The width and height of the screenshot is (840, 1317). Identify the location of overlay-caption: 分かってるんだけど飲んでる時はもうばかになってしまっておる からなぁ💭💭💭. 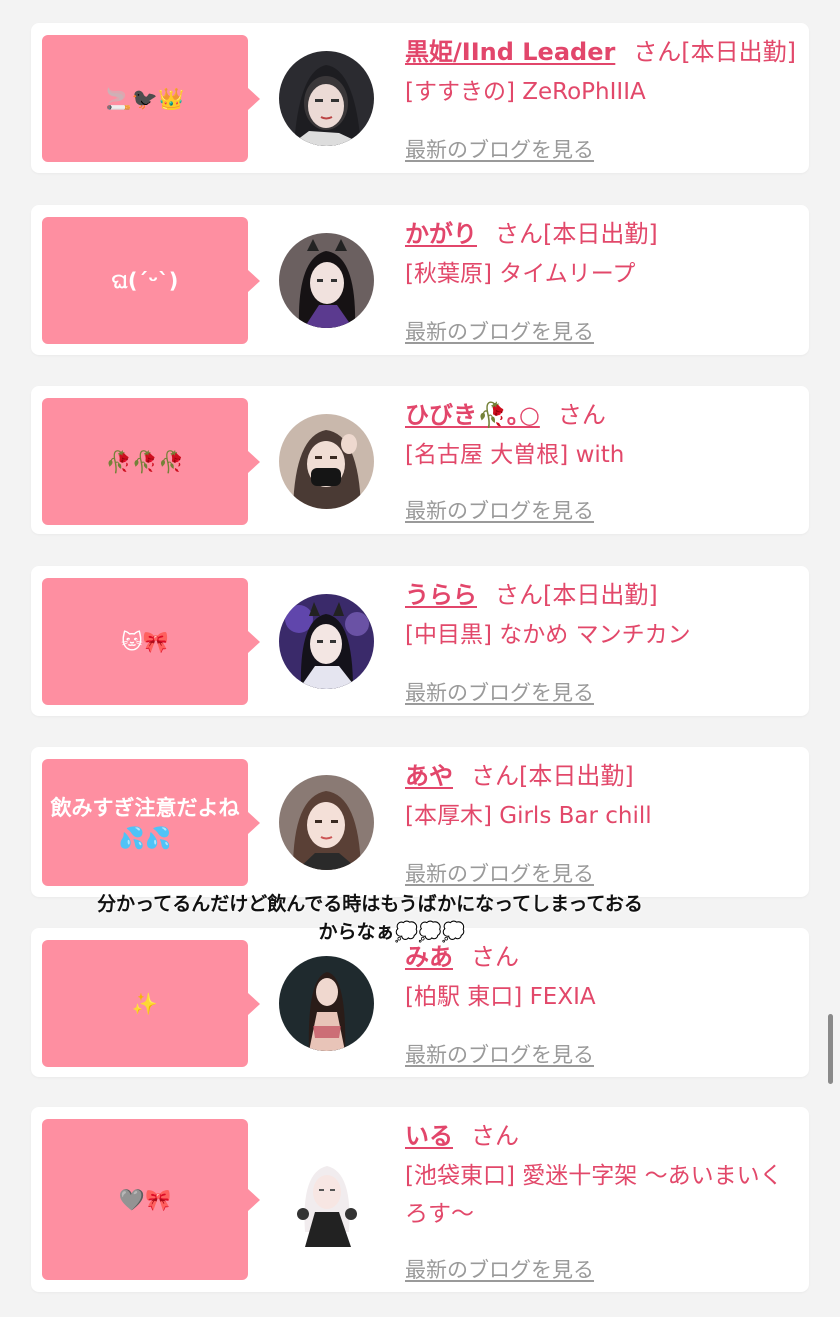
(370, 918).